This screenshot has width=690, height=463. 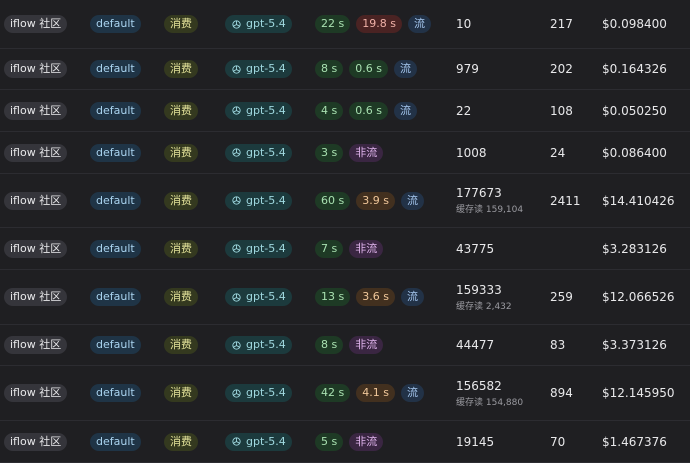 I want to click on duration-badge: 3 s, so click(x=329, y=152).